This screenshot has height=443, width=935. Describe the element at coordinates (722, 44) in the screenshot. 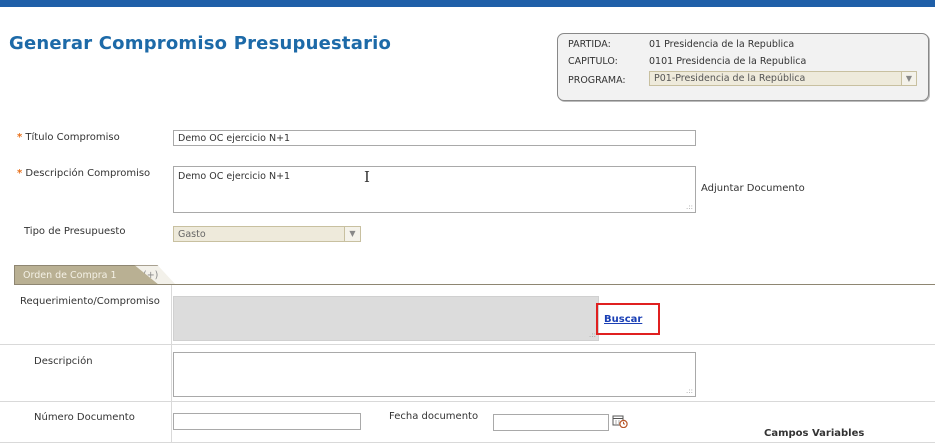

I see `partida-value: 01 Presidencia de la Republica` at that location.